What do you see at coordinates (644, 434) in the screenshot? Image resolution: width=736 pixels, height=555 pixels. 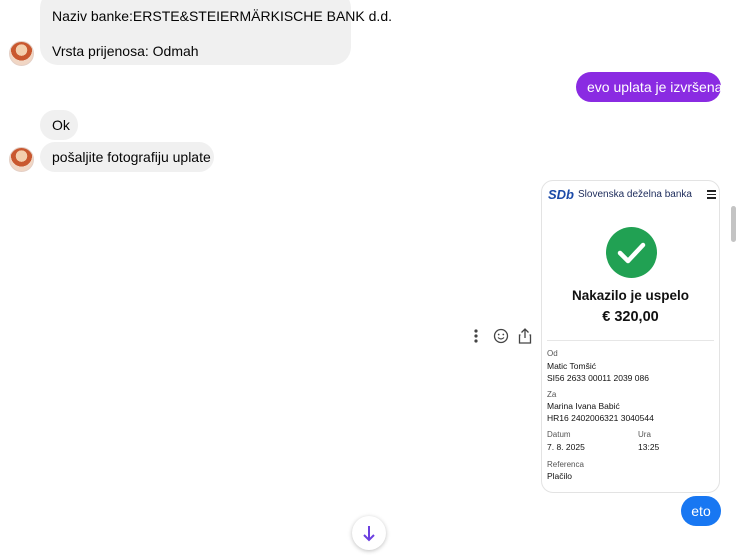 I see `time-label: Ura` at bounding box center [644, 434].